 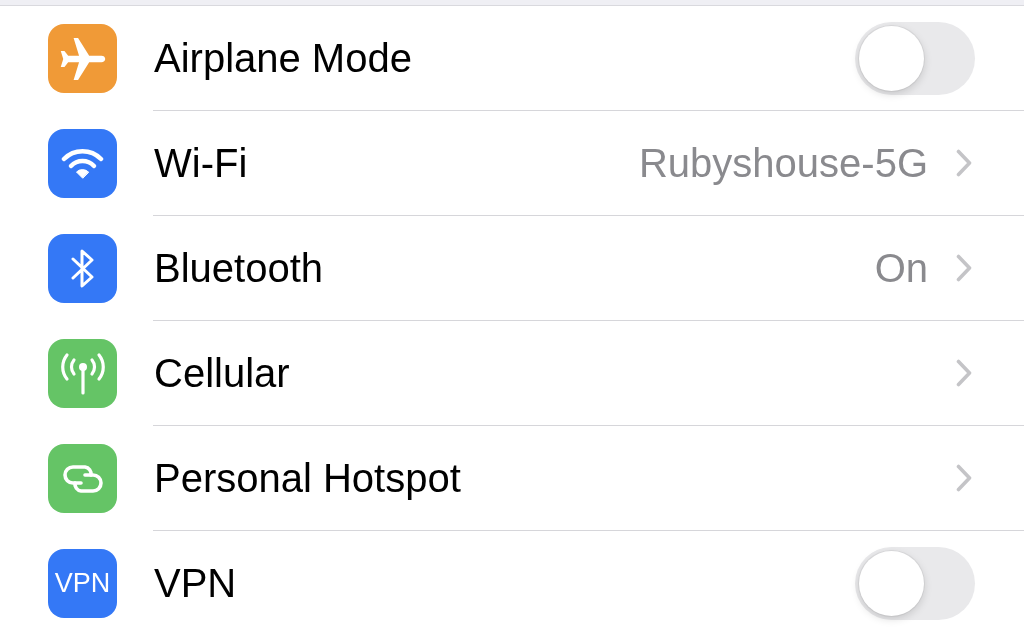 What do you see at coordinates (195, 583) in the screenshot?
I see `setting-label: VPN` at bounding box center [195, 583].